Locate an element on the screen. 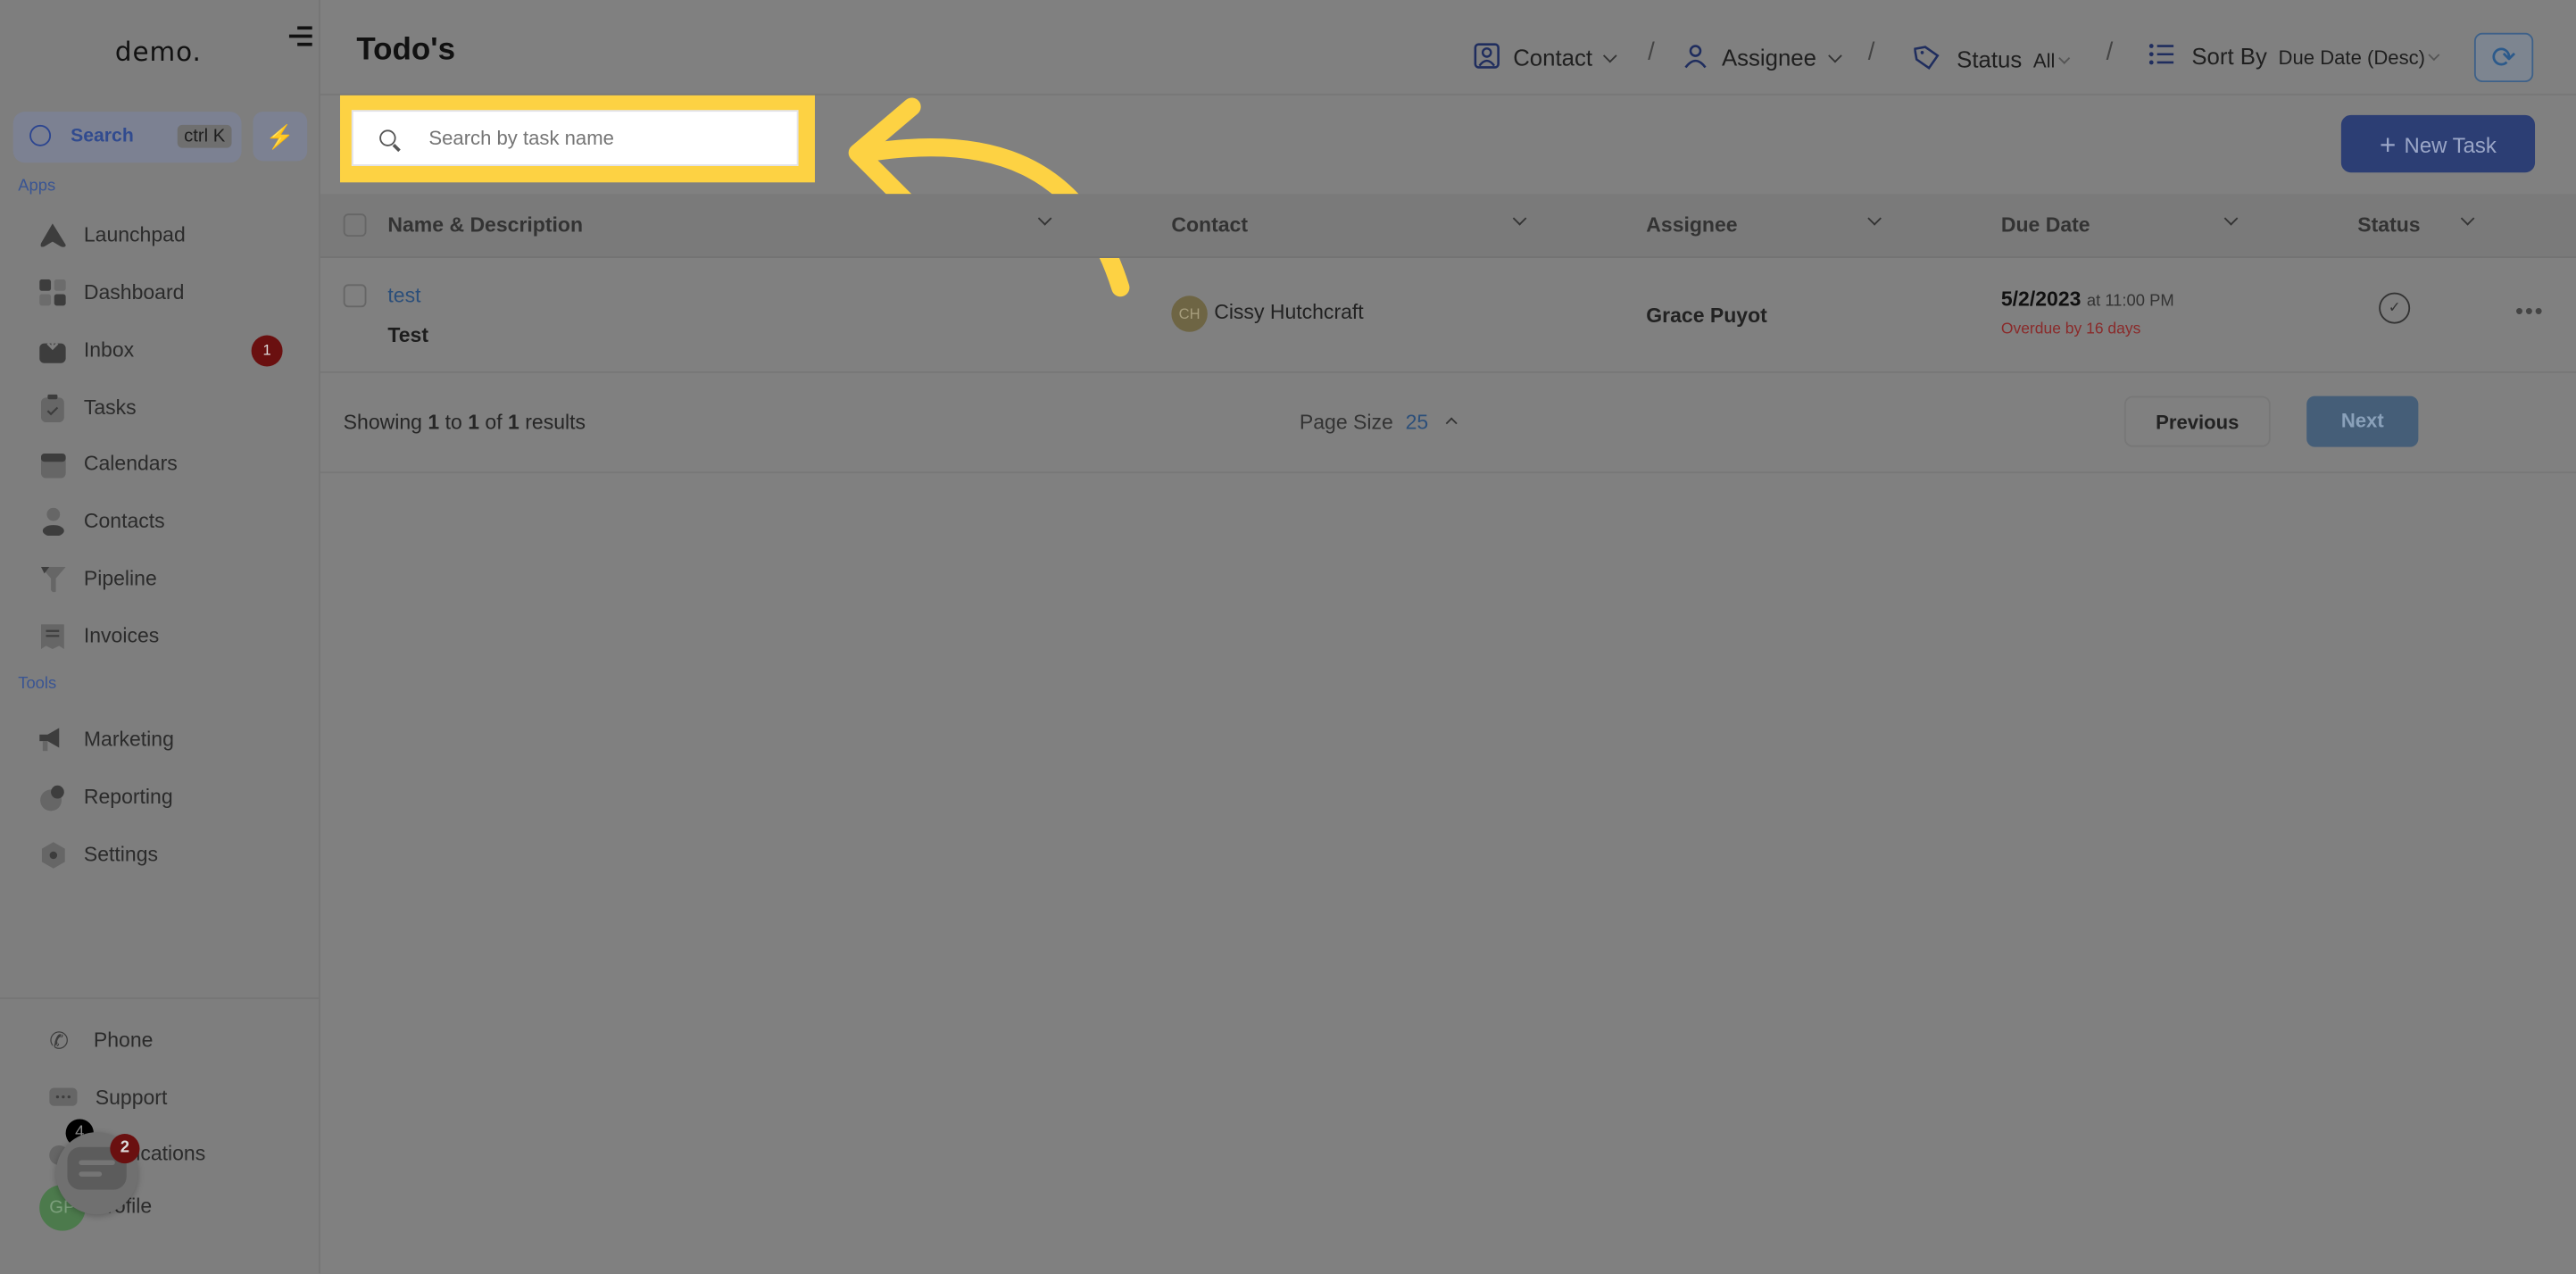 This screenshot has height=1274, width=2576. page-size-value: 25 is located at coordinates (1417, 422).